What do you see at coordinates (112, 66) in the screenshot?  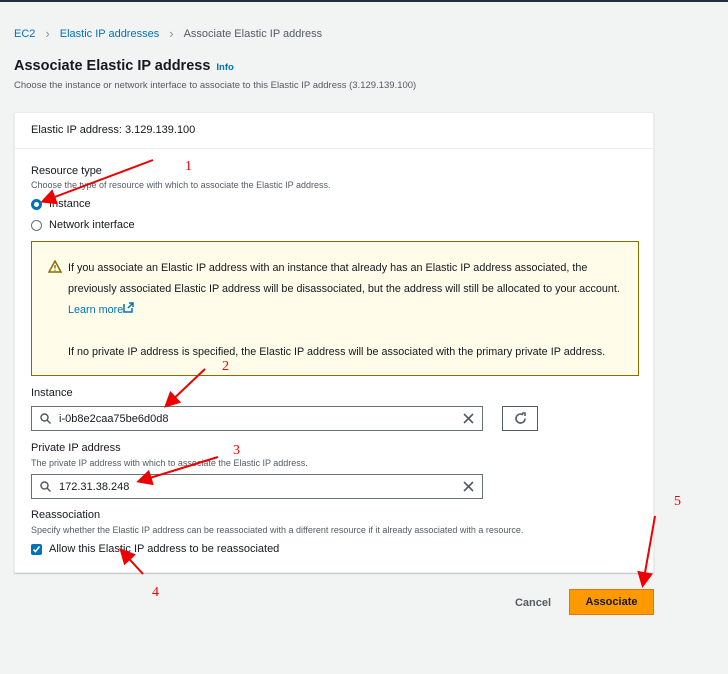 I see `page-title-text: Associate Elastic IP address` at bounding box center [112, 66].